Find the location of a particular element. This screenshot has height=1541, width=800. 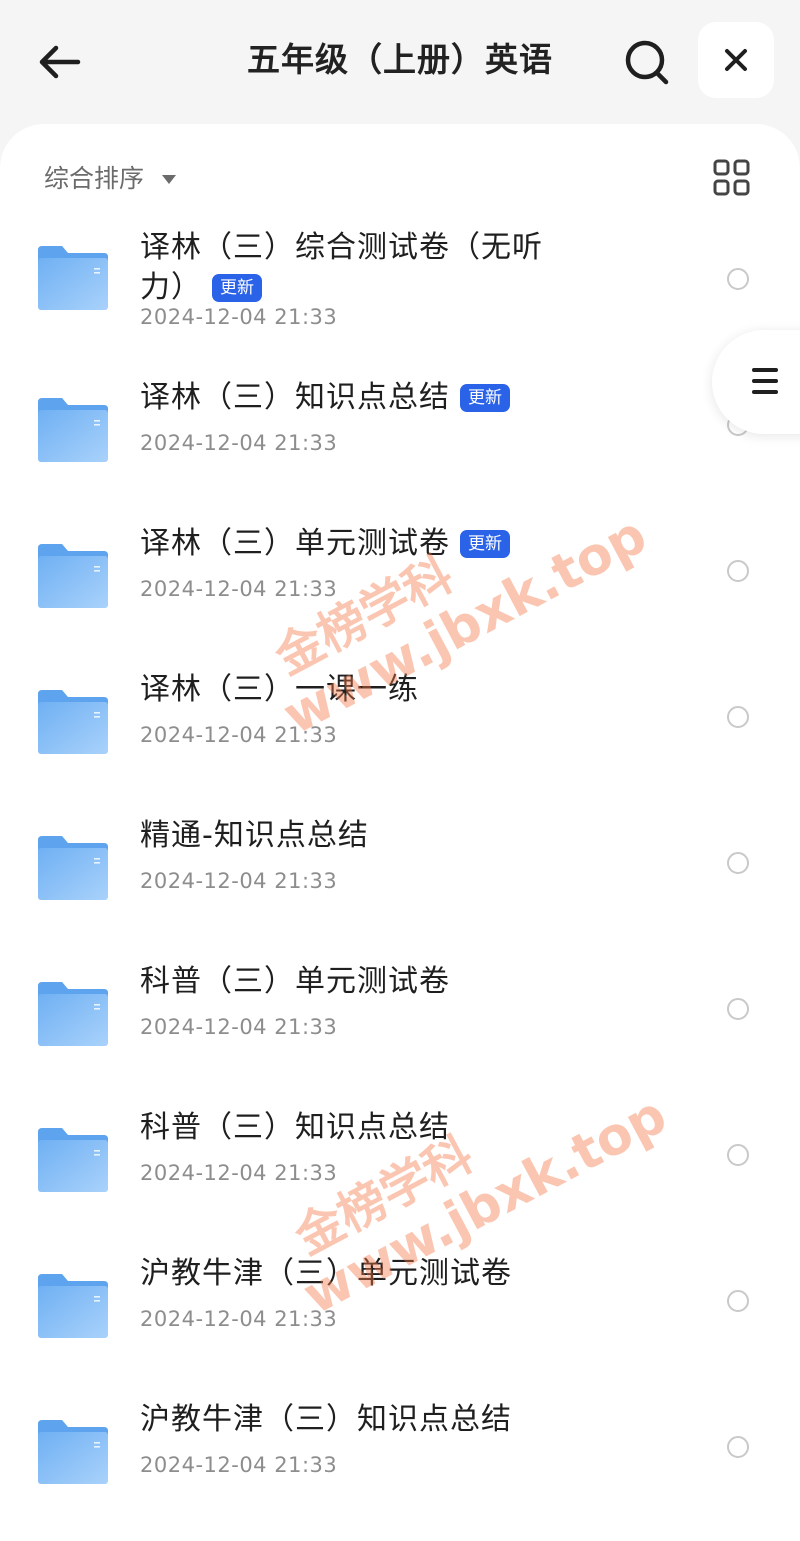

sort-label: 综合排序 is located at coordinates (94, 178).